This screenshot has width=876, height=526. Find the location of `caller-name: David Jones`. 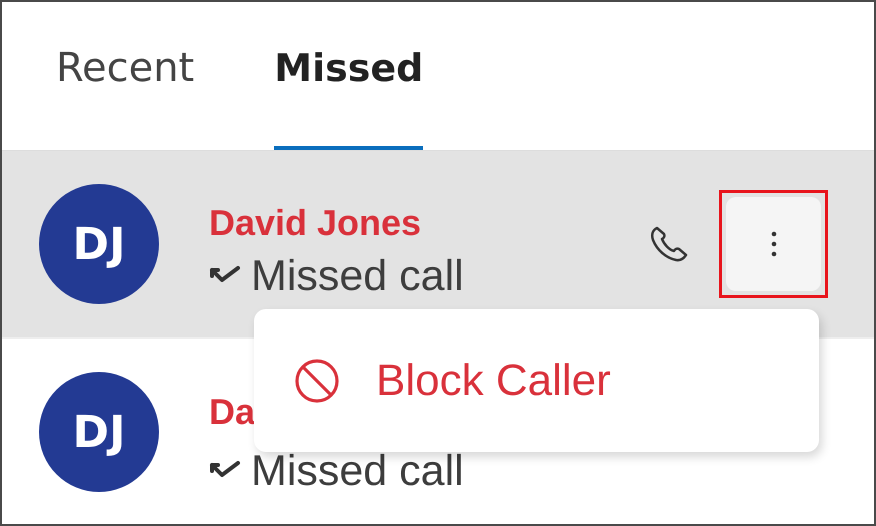

caller-name: David Jones is located at coordinates (315, 223).